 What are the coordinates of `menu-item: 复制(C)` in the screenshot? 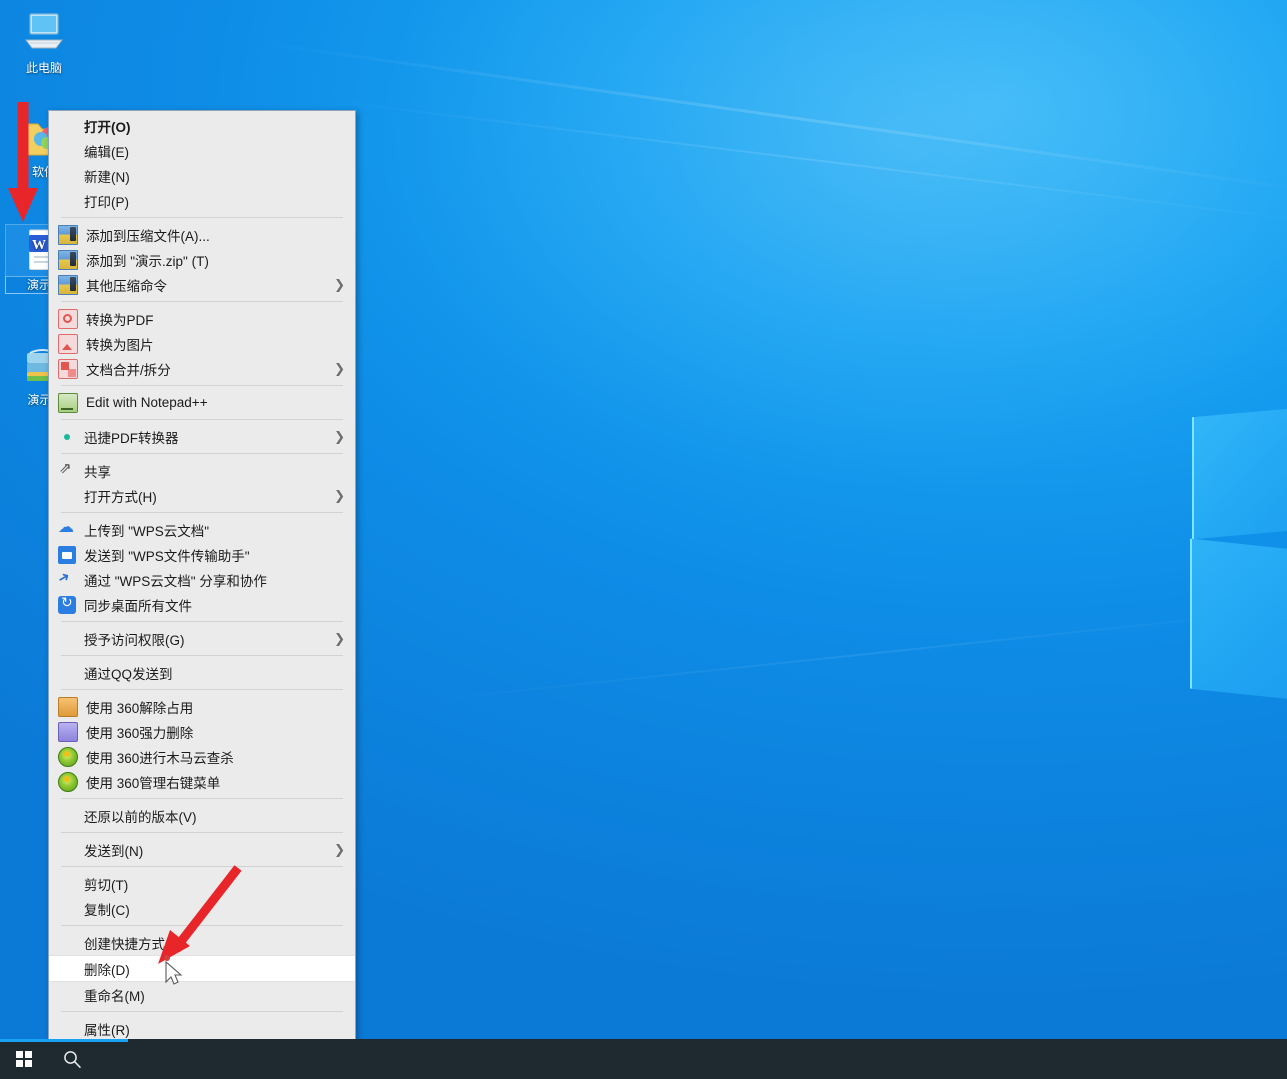 It's located at (202, 908).